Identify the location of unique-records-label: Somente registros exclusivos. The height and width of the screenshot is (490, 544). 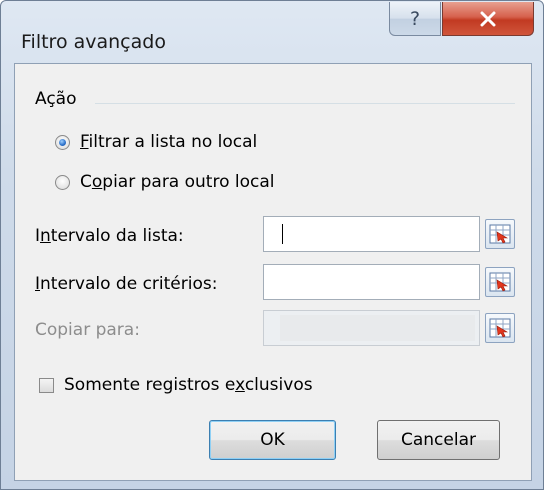
(188, 385).